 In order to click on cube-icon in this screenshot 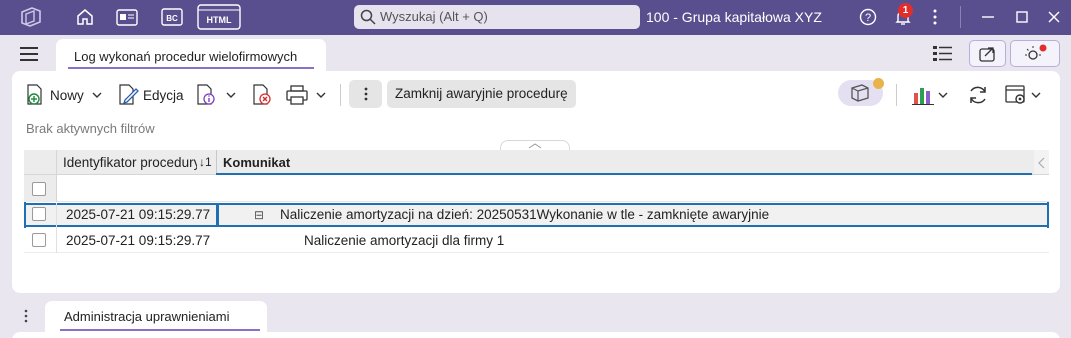, I will do `click(860, 93)`.